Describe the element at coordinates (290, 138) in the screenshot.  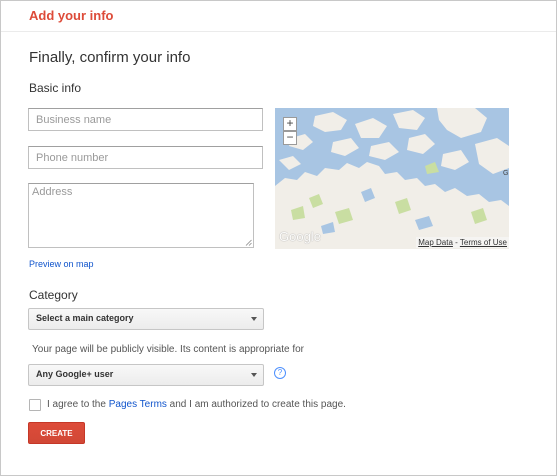
I see `map-zoom-out-button: −` at that location.